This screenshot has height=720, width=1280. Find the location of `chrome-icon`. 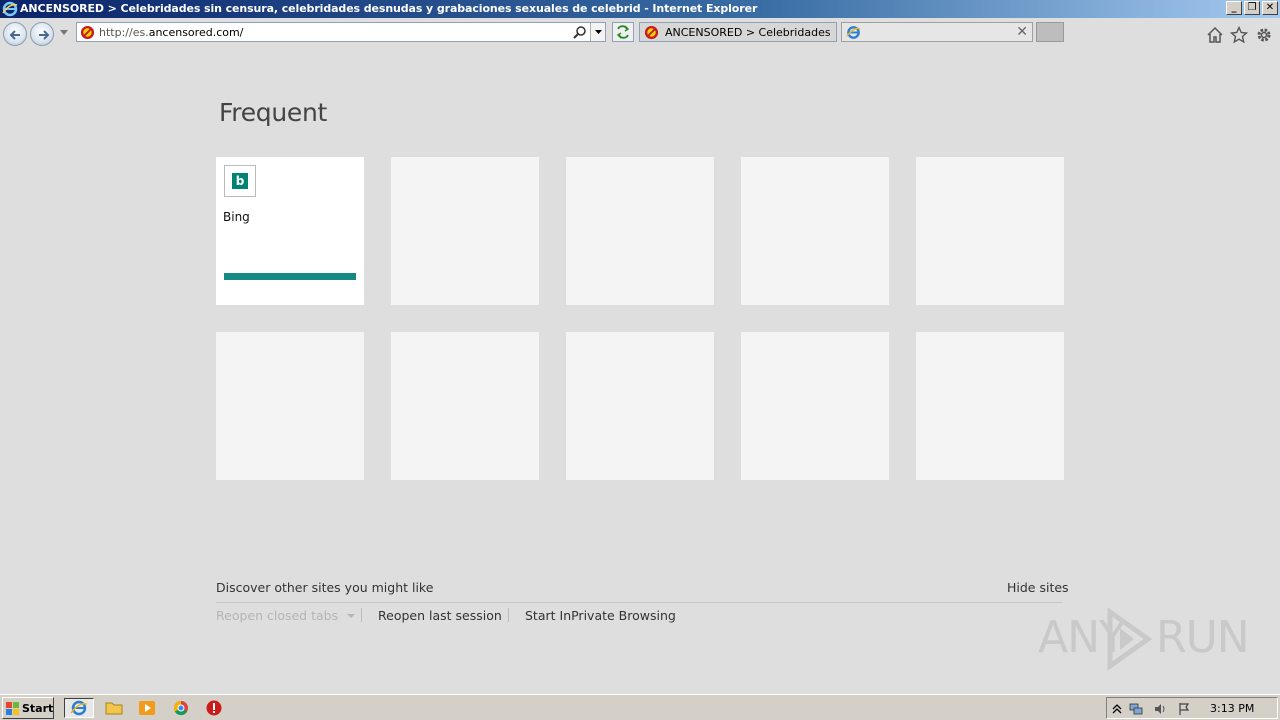

chrome-icon is located at coordinates (180, 708).